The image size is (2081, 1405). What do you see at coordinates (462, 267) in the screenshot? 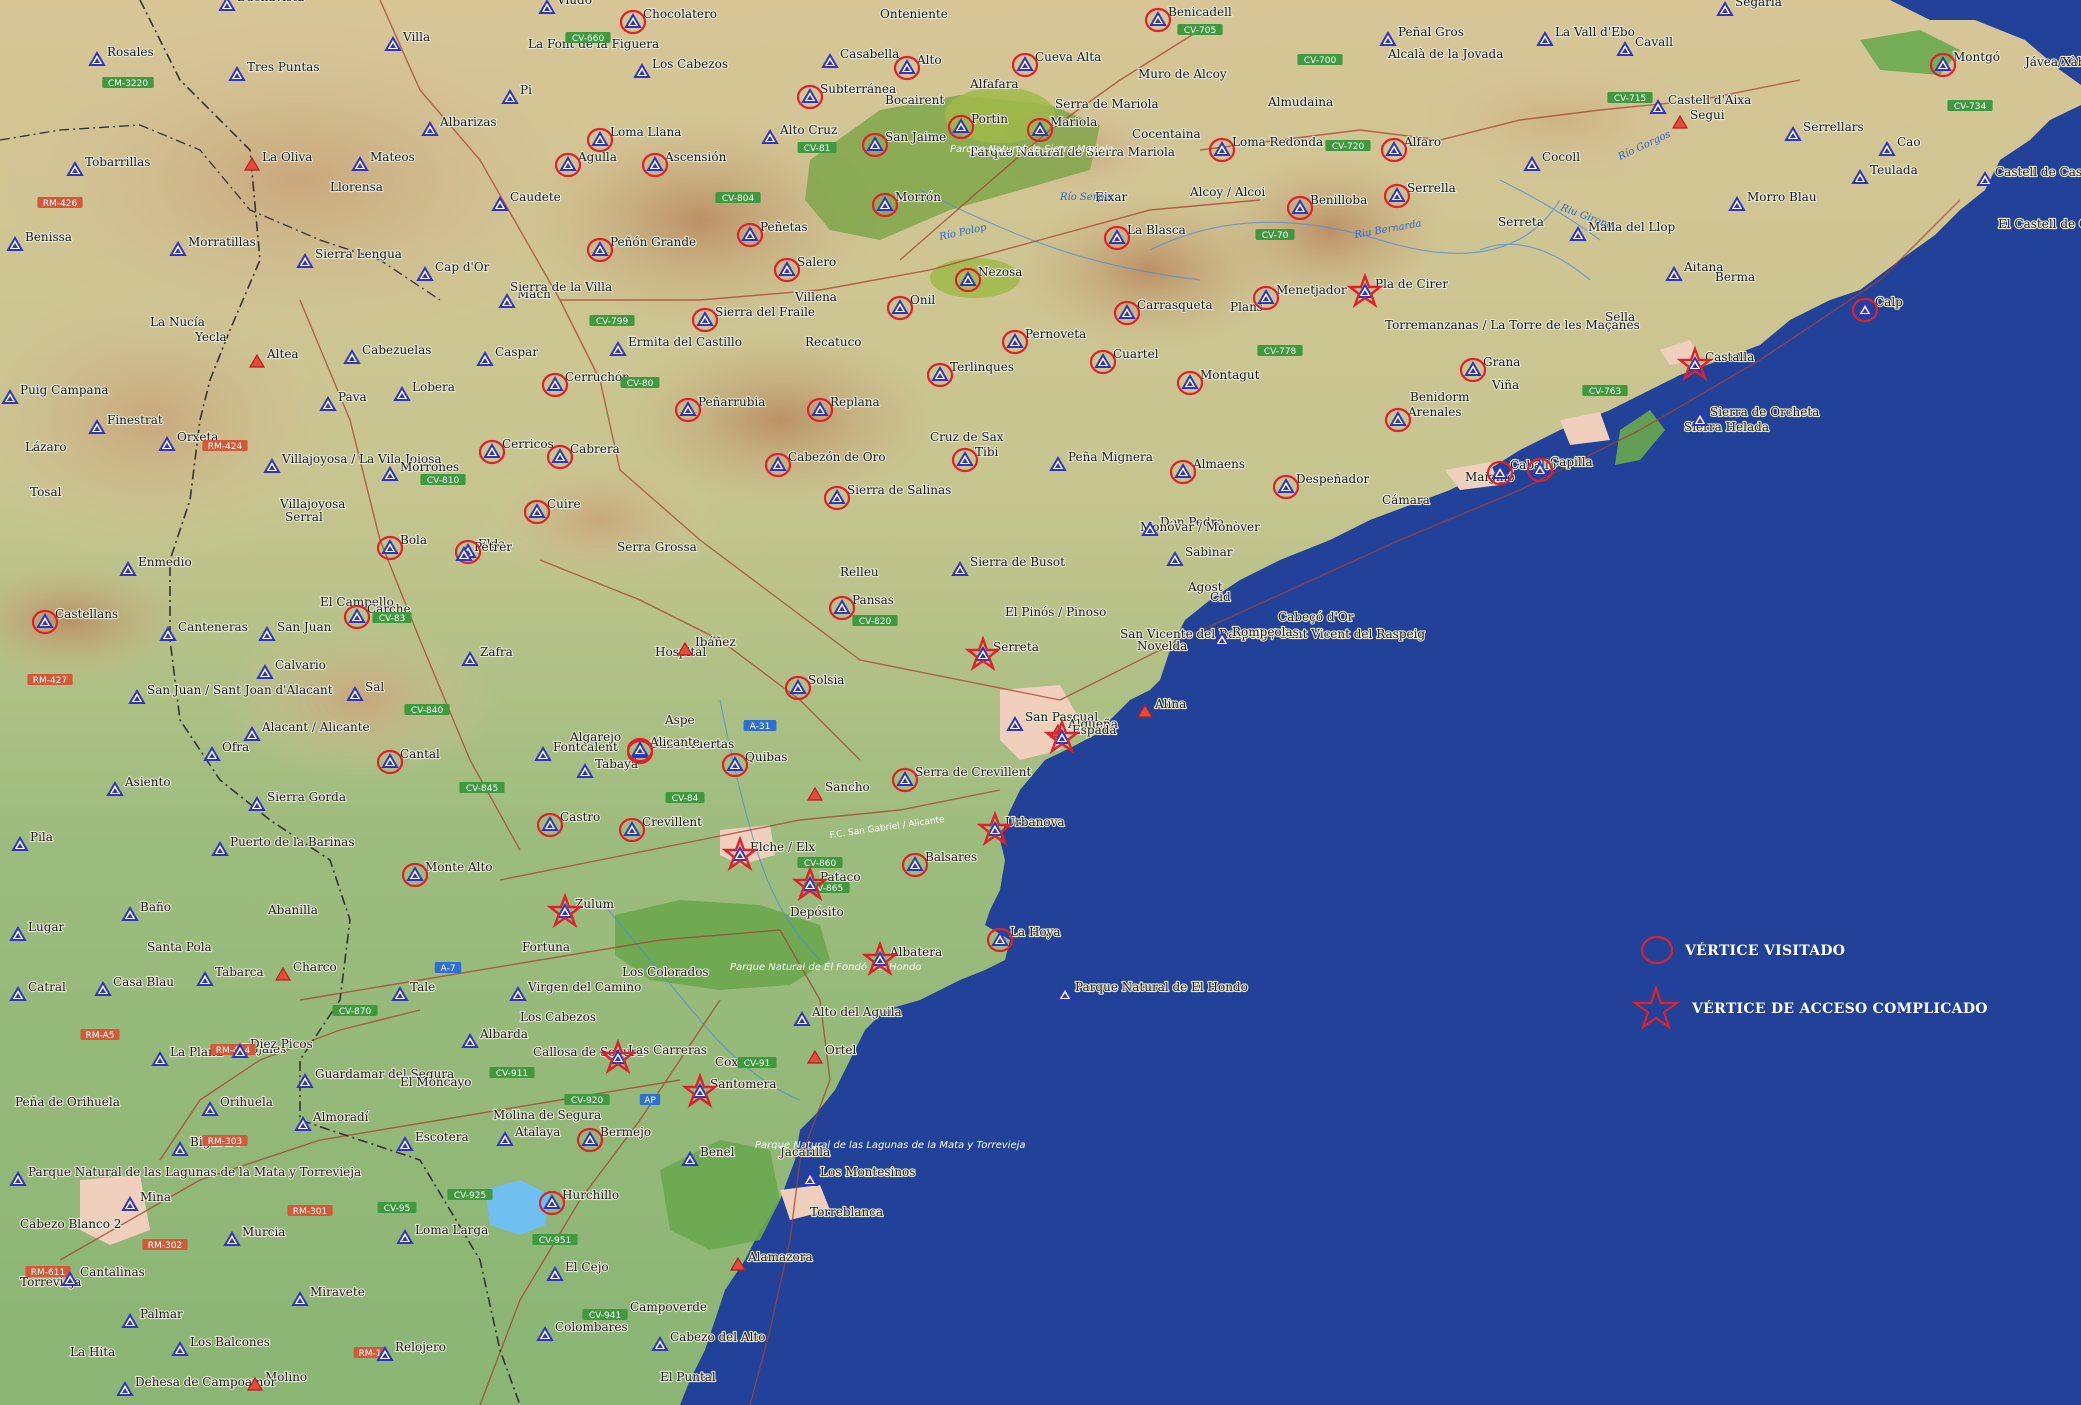
I see `place-label: Cap d'Or` at bounding box center [462, 267].